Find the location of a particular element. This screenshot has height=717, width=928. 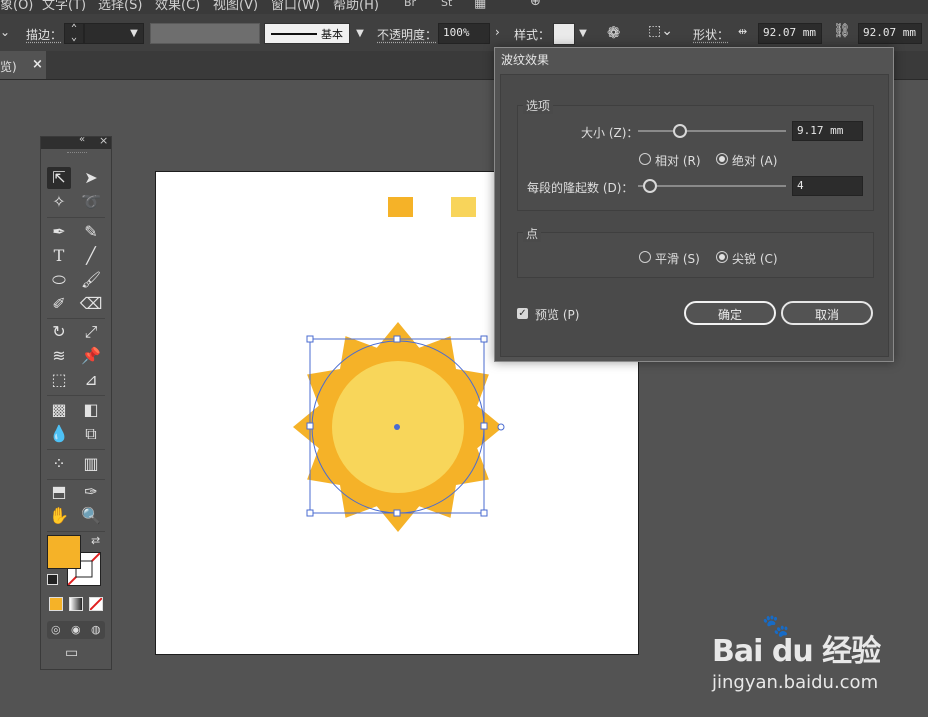

ridges-slider-track is located at coordinates (712, 186).